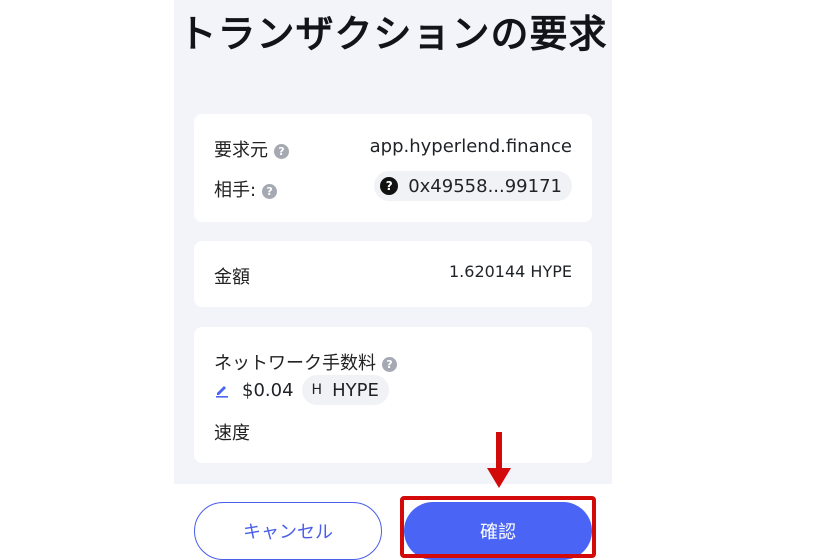  What do you see at coordinates (268, 390) in the screenshot?
I see `fee-value: $0.04` at bounding box center [268, 390].